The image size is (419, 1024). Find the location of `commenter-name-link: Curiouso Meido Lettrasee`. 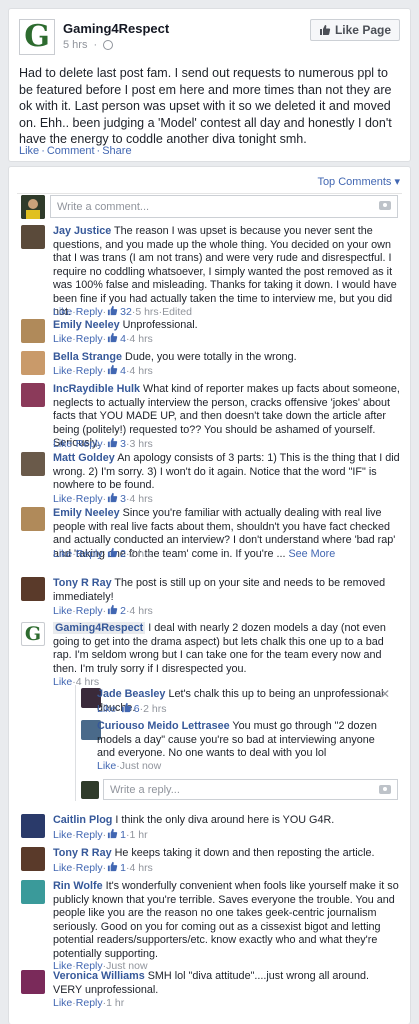

commenter-name-link: Curiouso Meido Lettrasee is located at coordinates (163, 726).